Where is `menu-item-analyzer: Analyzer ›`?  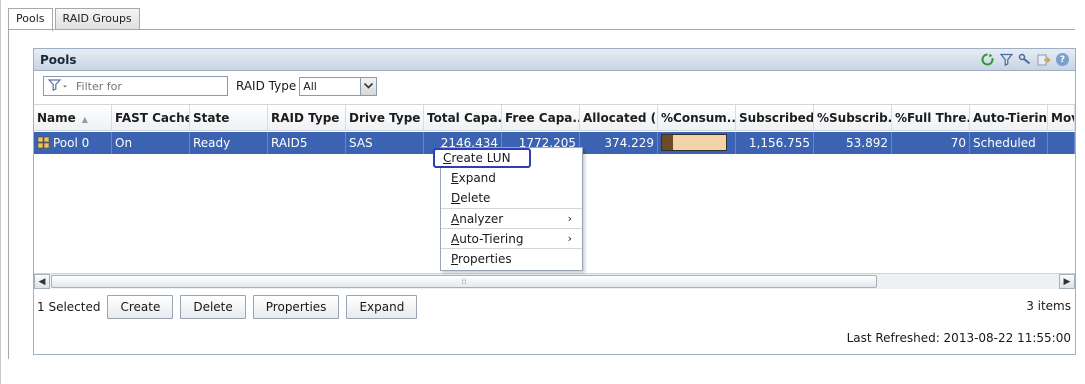 menu-item-analyzer: Analyzer › is located at coordinates (511, 218).